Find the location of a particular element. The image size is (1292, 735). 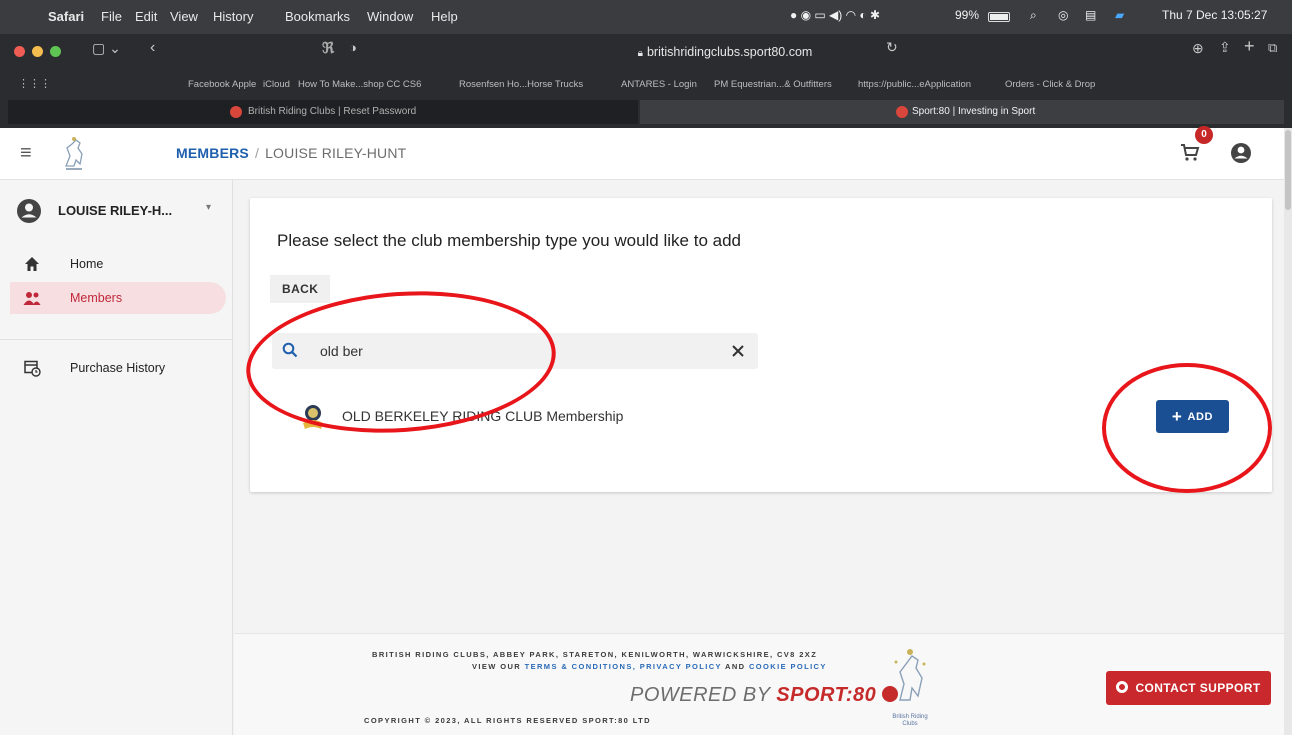

flag-icon: ▰ is located at coordinates (1120, 15).